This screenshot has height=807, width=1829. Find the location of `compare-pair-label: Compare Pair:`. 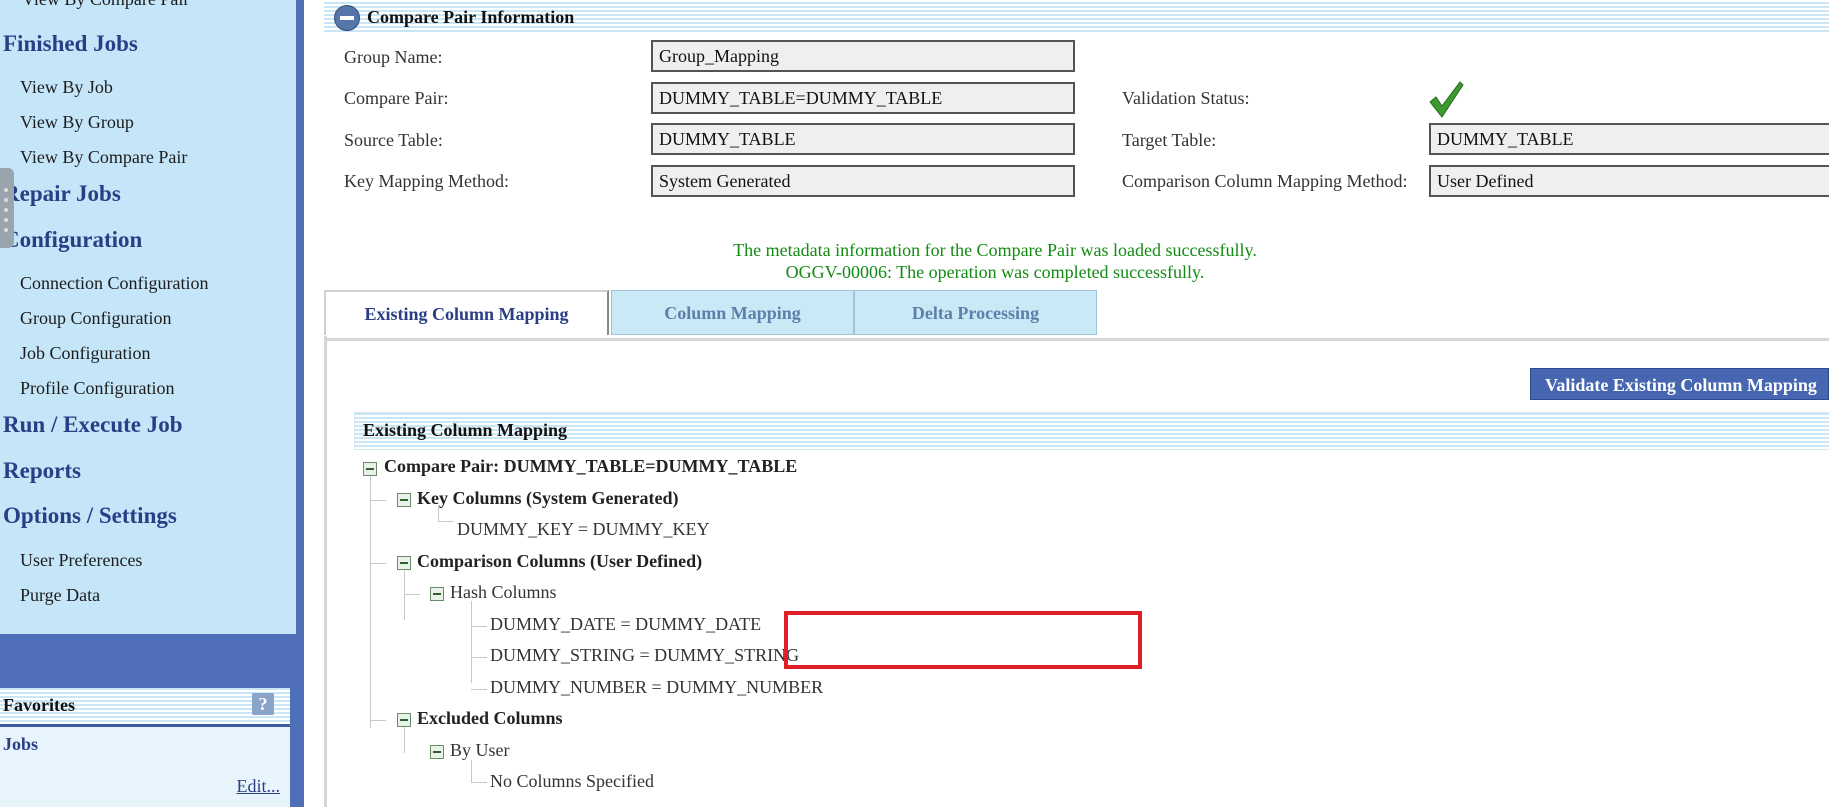

compare-pair-label: Compare Pair: is located at coordinates (396, 98).